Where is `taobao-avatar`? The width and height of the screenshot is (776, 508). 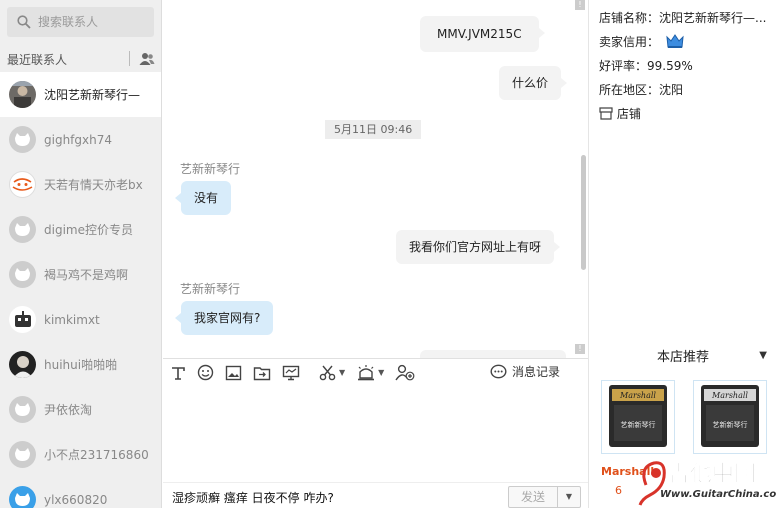
taobao-avatar is located at coordinates (22, 184).